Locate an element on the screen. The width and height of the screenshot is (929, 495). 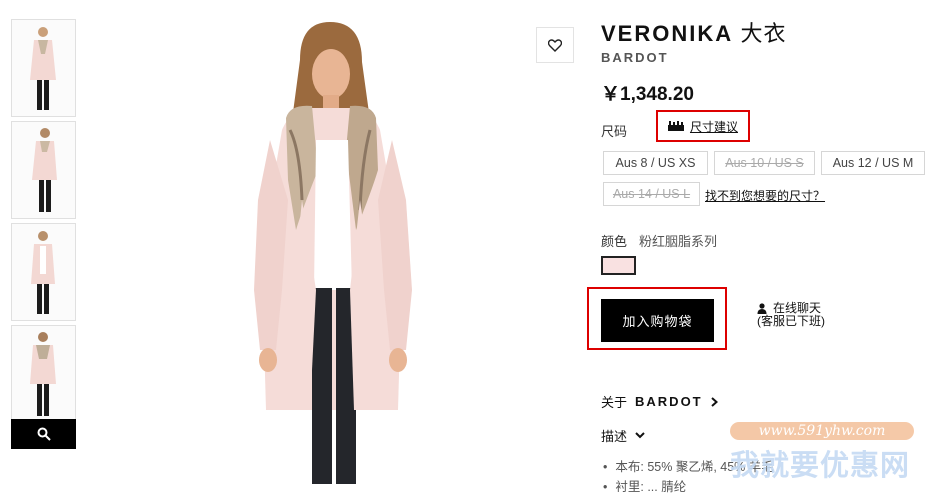
search-icon is located at coordinates (44, 434).